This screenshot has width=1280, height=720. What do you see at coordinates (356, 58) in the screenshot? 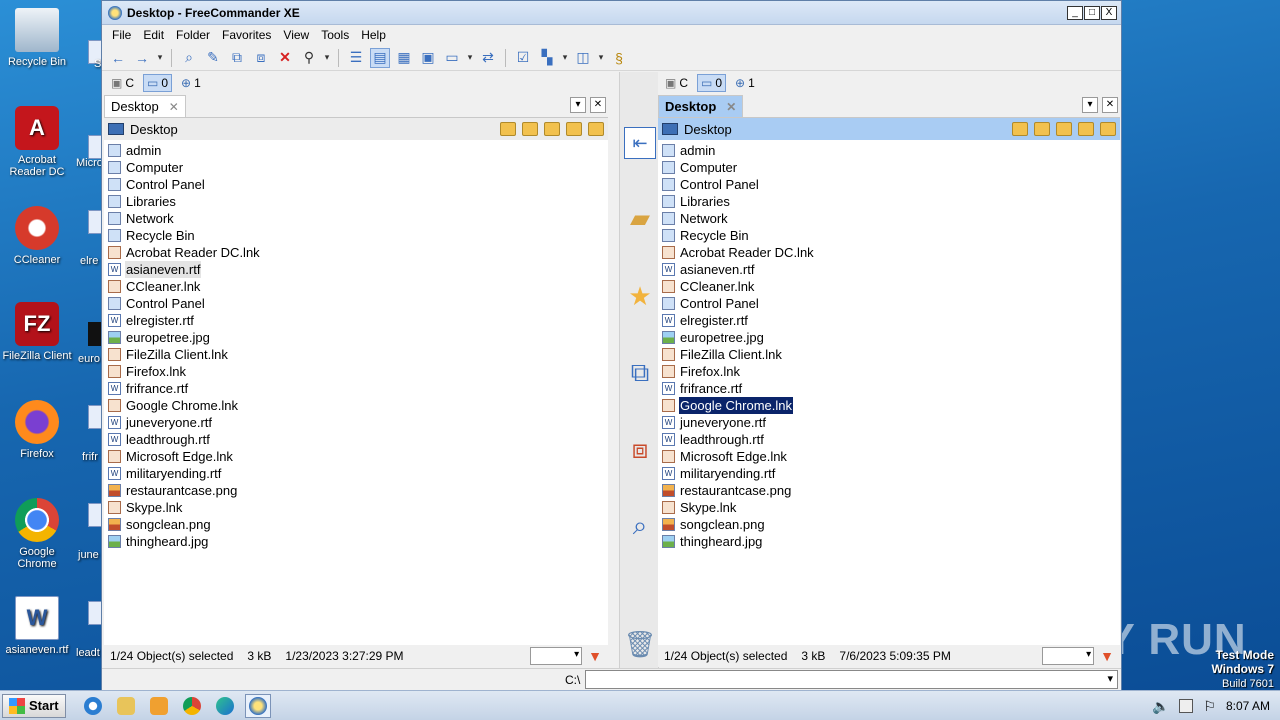
I see `tree-view-icon: ☰` at bounding box center [356, 58].